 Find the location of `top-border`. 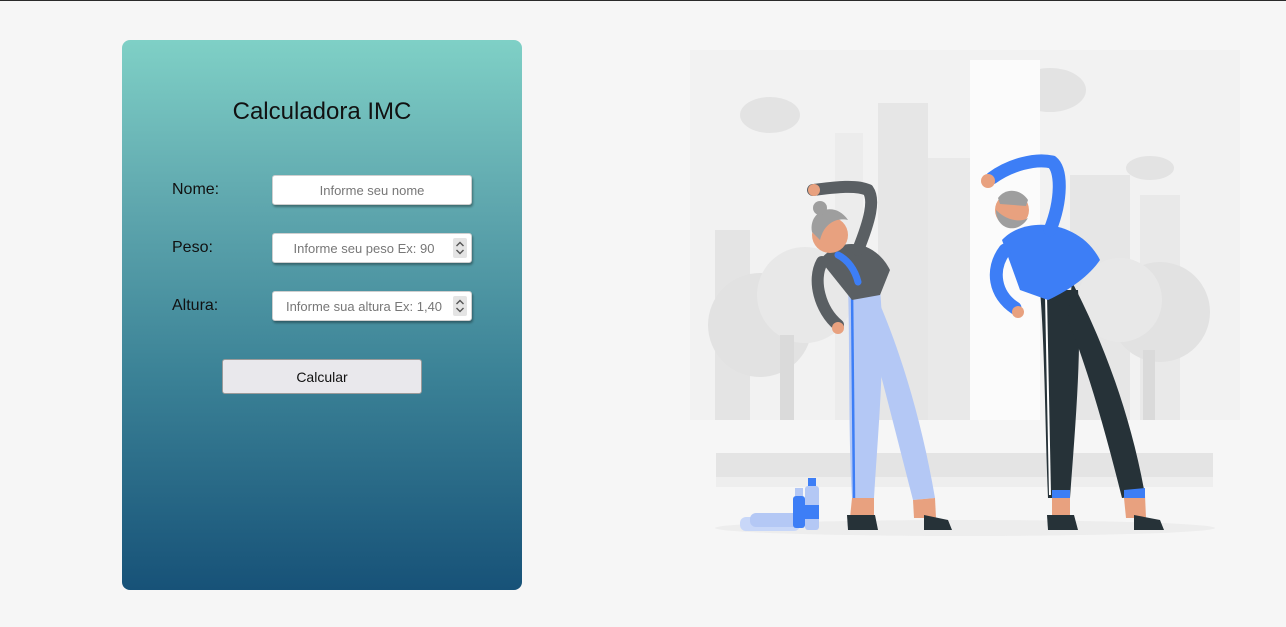

top-border is located at coordinates (643, 0).